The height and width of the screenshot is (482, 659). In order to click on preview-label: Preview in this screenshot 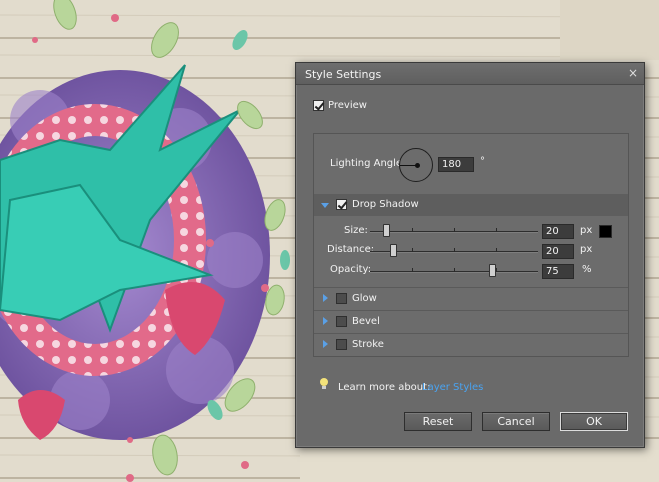, I will do `click(347, 105)`.